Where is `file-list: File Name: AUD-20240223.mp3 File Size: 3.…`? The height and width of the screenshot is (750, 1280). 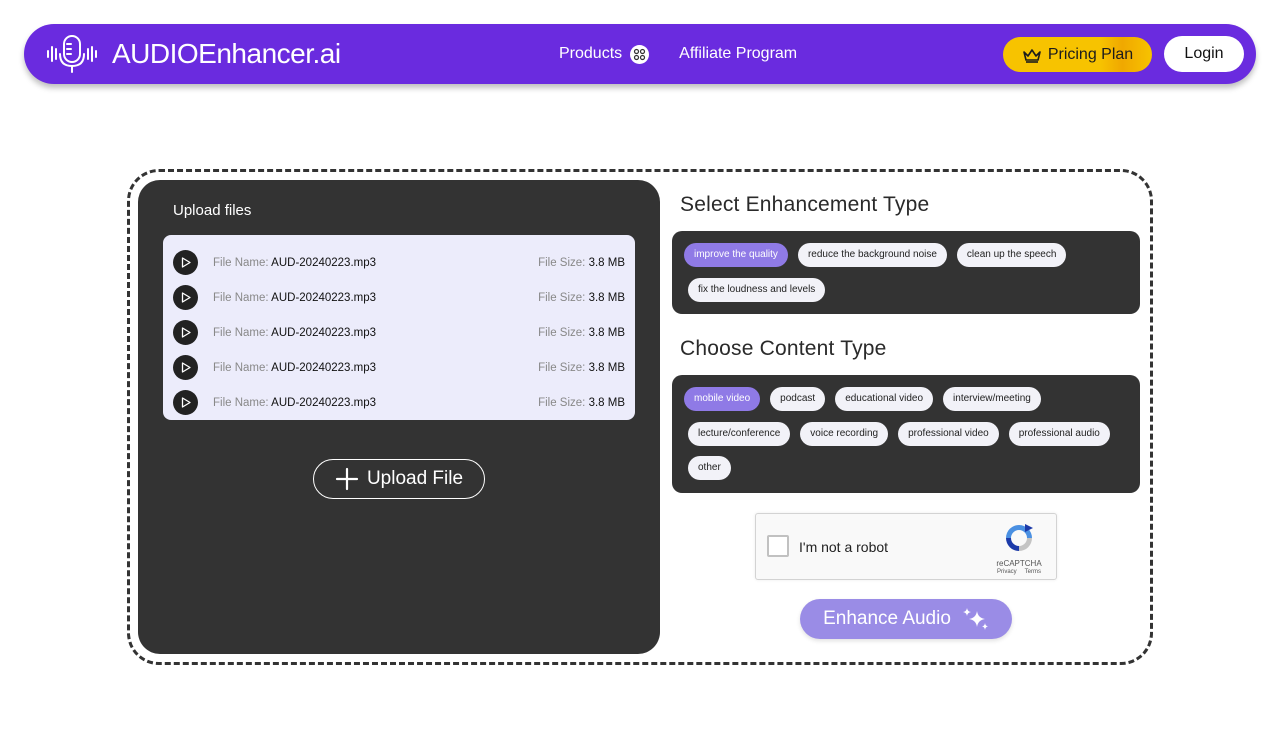 file-list: File Name: AUD-20240223.mp3 File Size: 3.… is located at coordinates (399, 327).